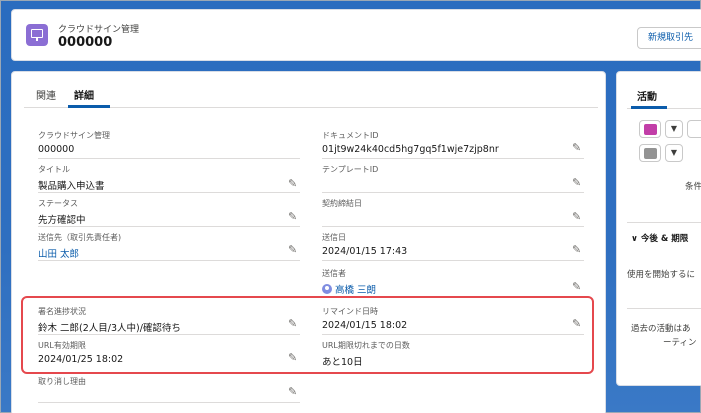 The height and width of the screenshot is (413, 701). I want to click on recipient-link: 山田 太郎, so click(79, 253).